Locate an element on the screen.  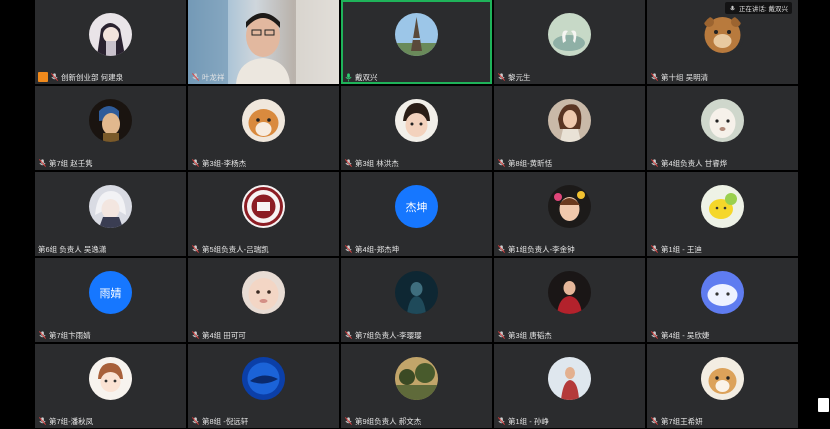
avatar-girl-fashion is located at coordinates (569, 120).